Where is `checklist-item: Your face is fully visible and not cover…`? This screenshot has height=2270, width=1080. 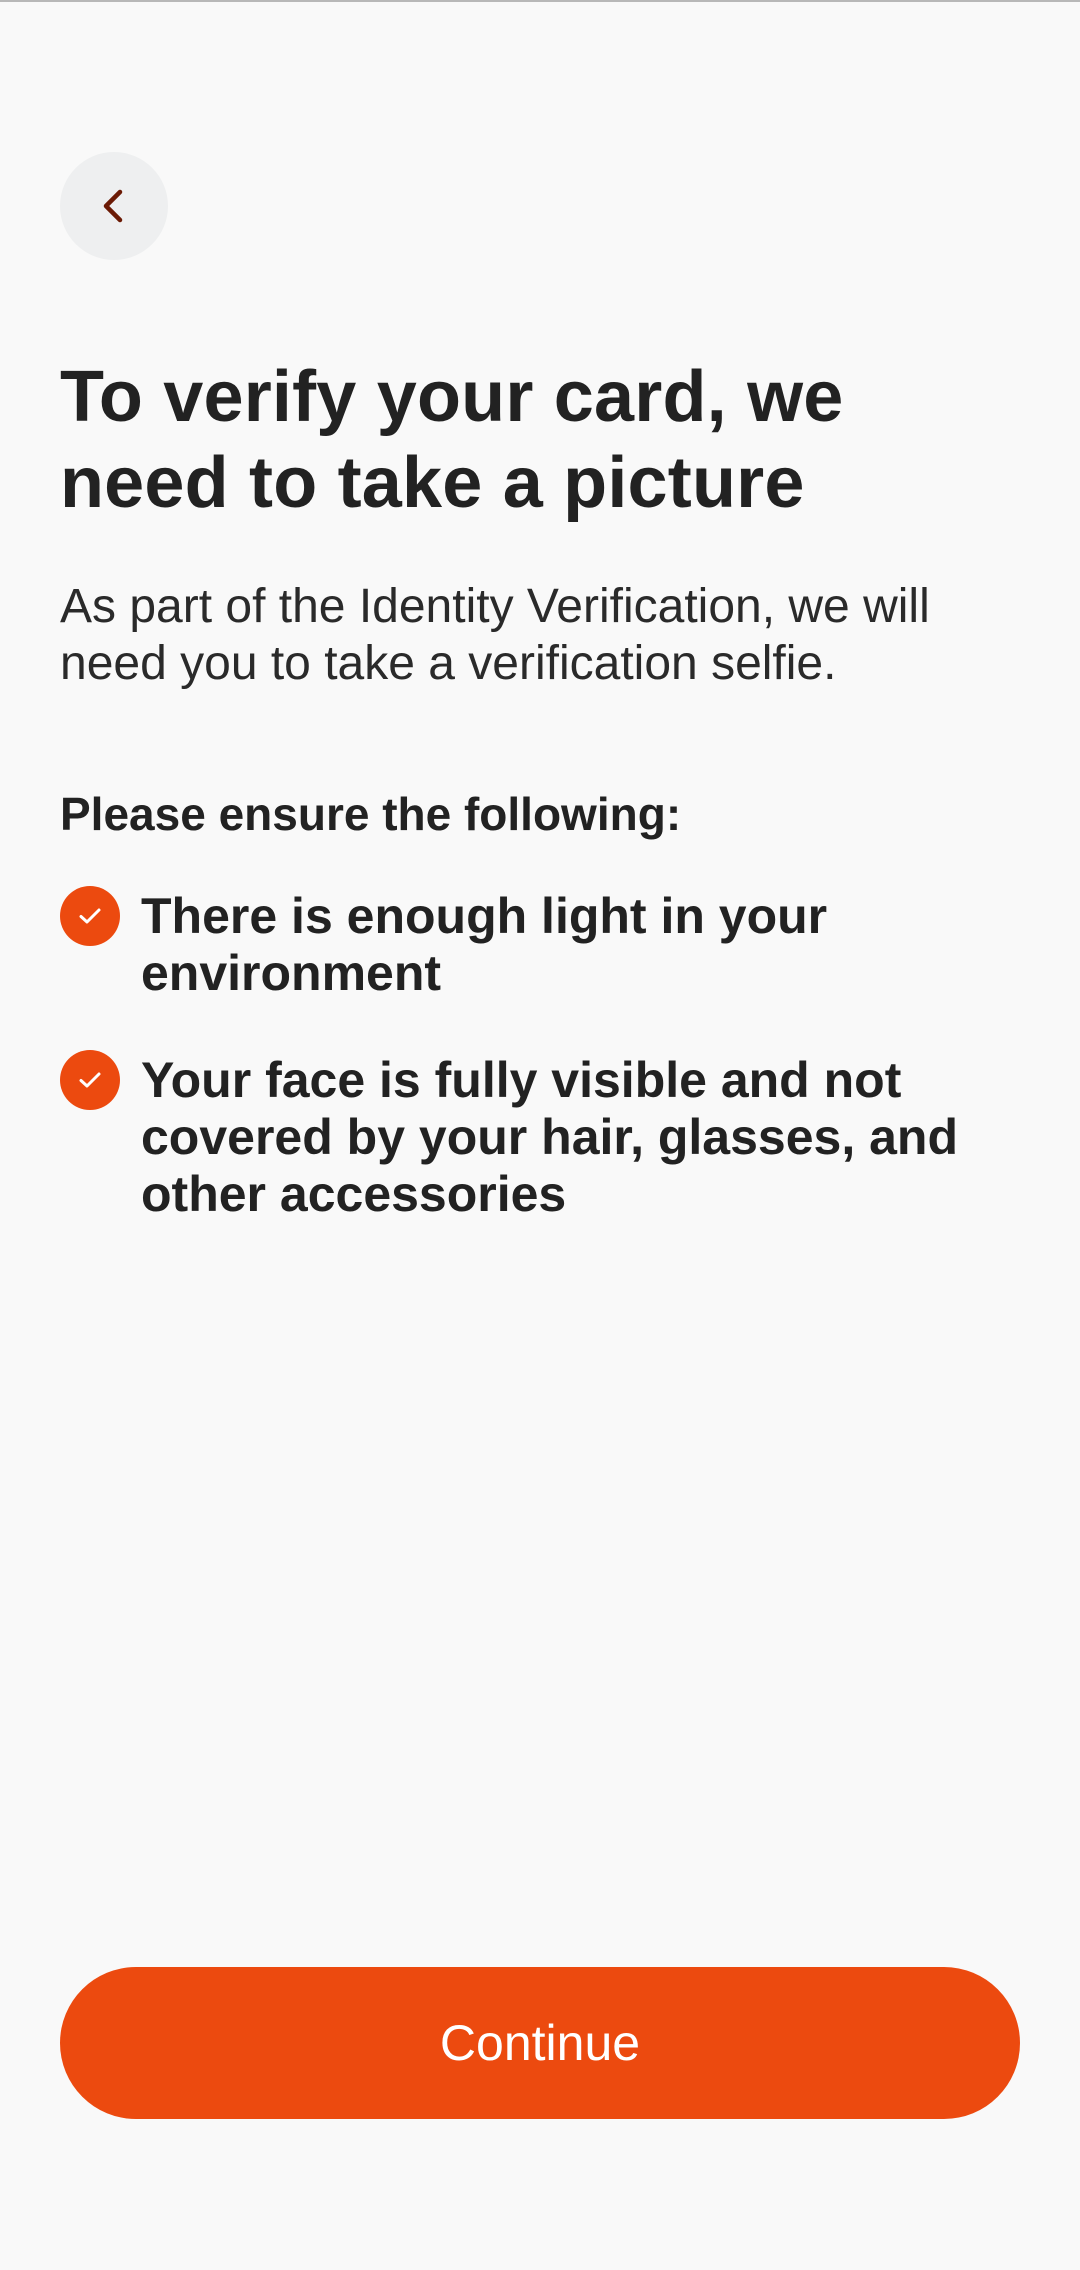
checklist-item: Your face is fully visible and not cover… is located at coordinates (540, 1136).